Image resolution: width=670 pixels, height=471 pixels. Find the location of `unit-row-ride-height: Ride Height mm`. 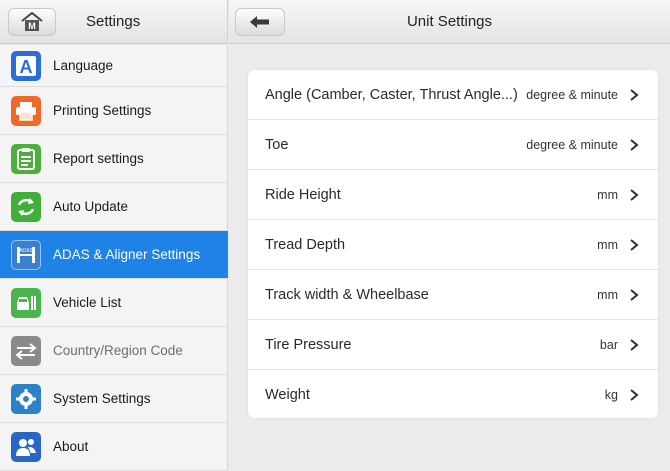

unit-row-ride-height: Ride Height mm is located at coordinates (453, 195).